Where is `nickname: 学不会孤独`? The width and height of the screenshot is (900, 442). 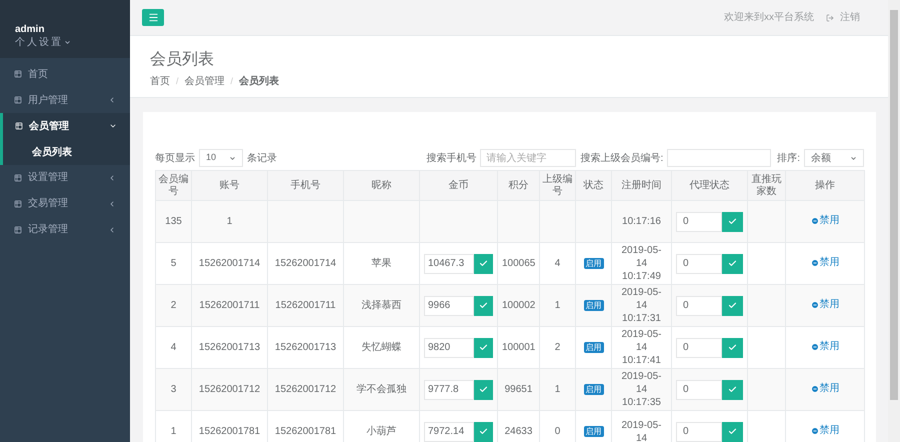 nickname: 学不会孤独 is located at coordinates (381, 389).